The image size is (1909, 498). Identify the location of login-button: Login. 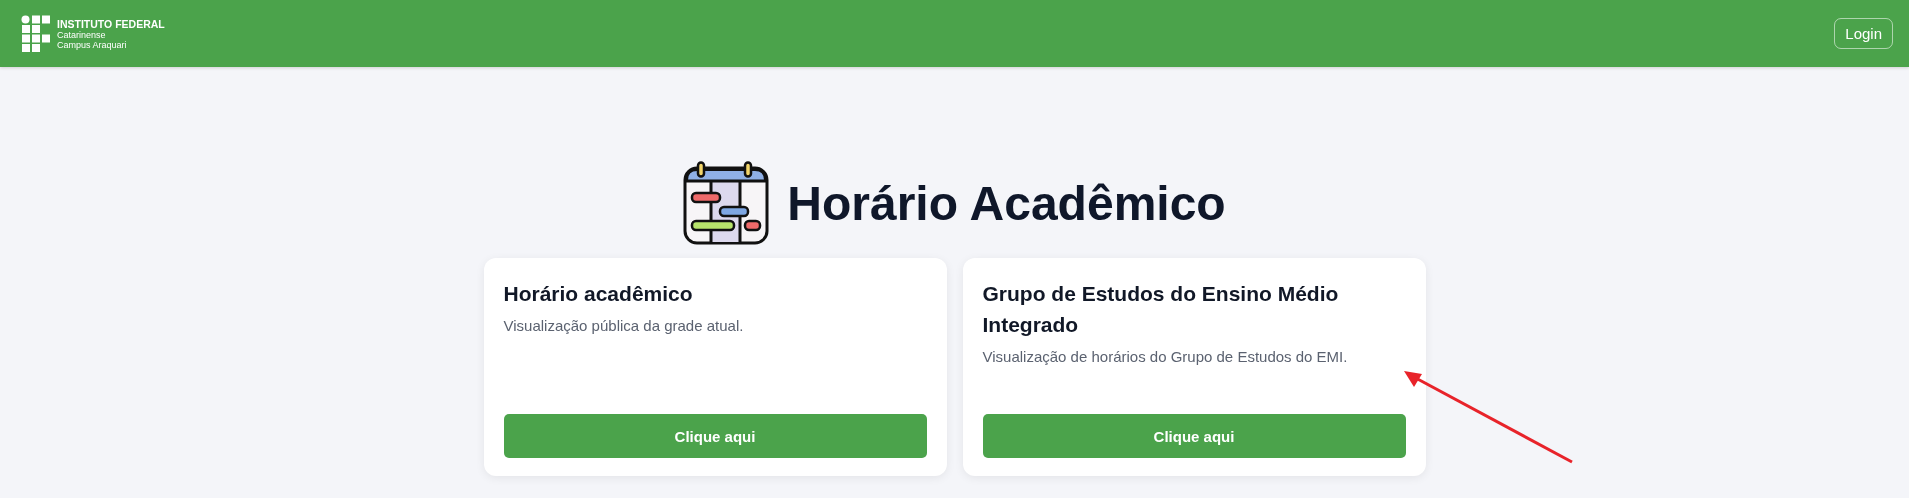
(1863, 33).